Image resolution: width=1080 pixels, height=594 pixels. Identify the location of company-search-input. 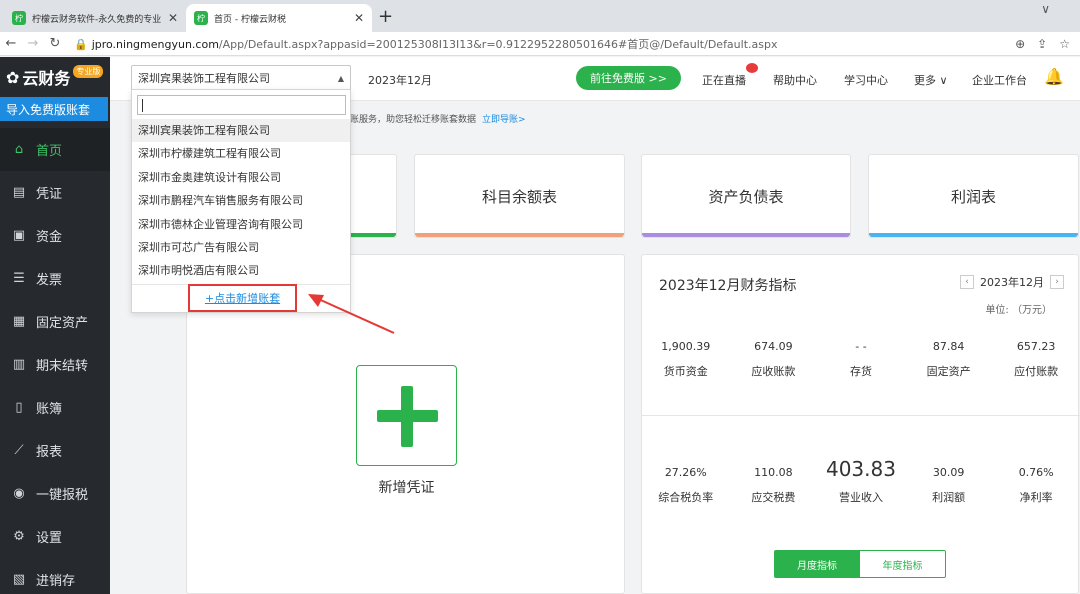
(241, 105).